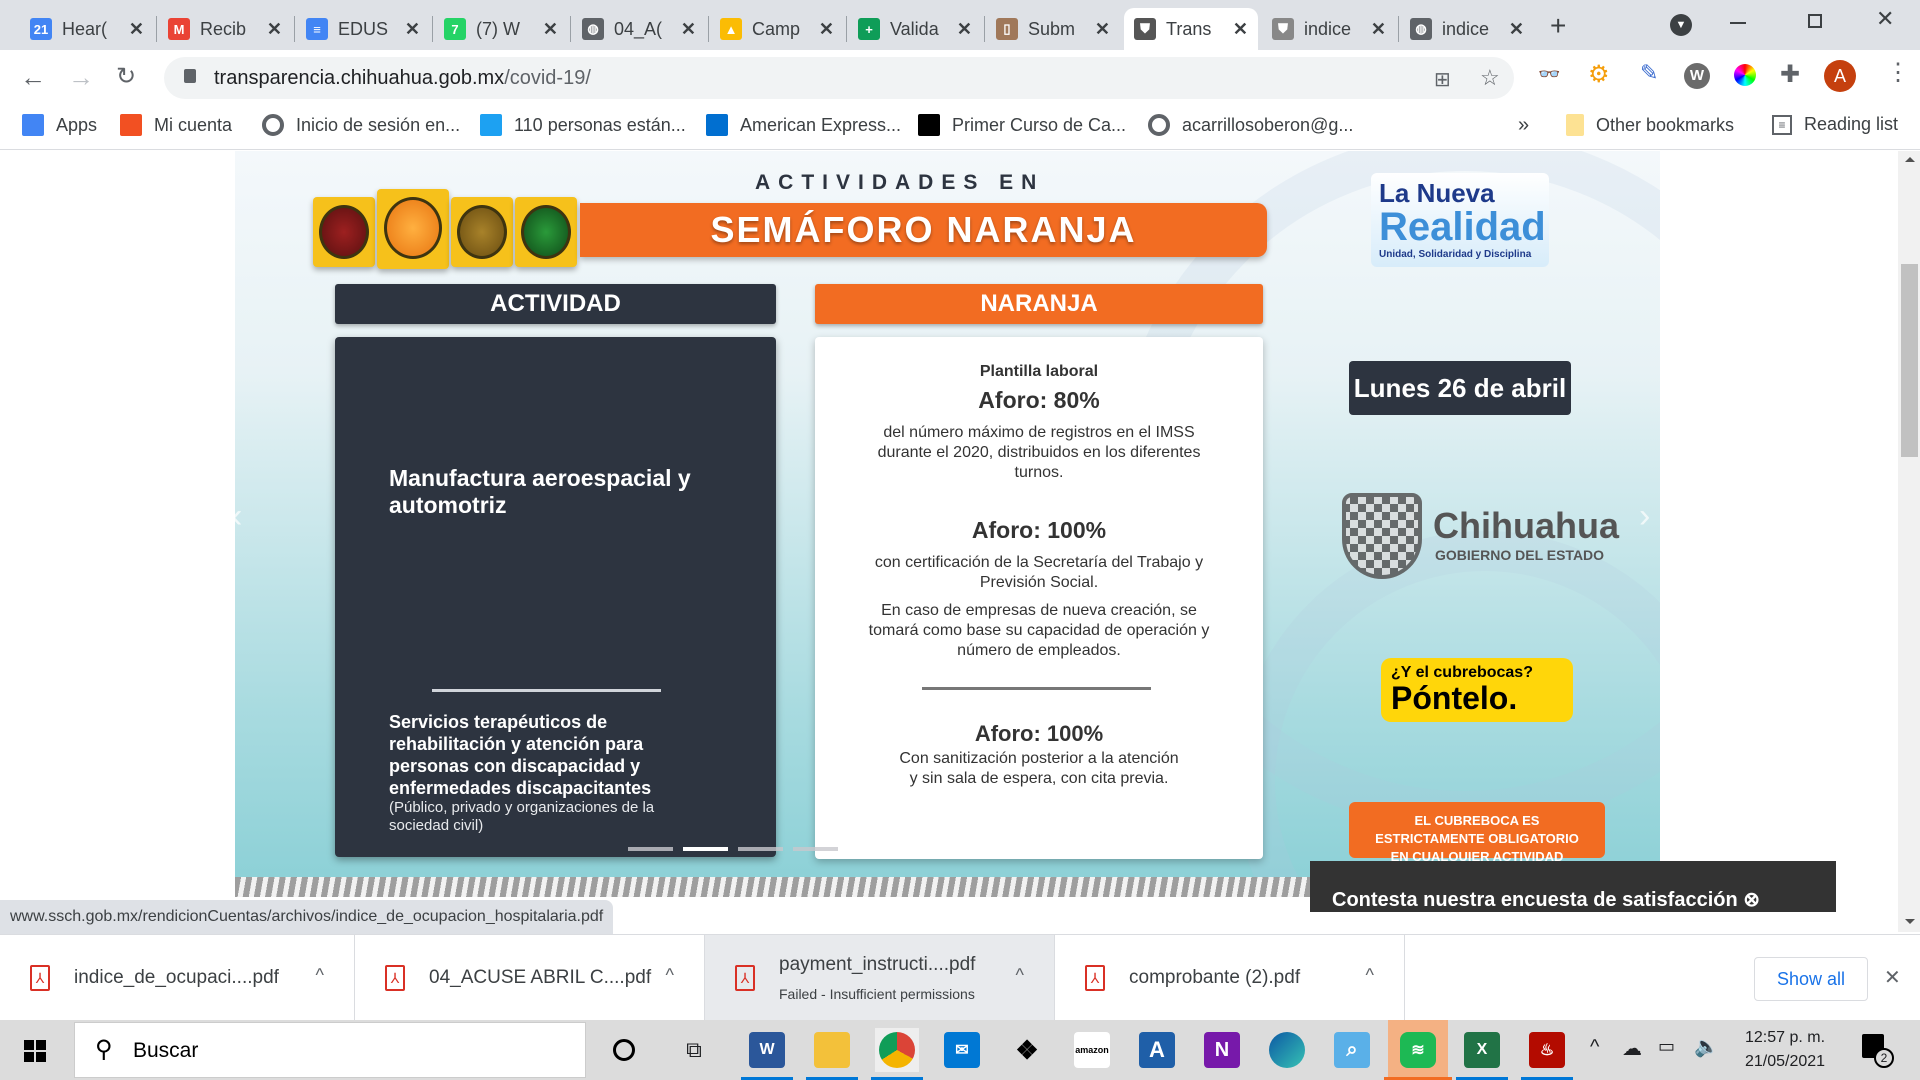  Describe the element at coordinates (225, 29) in the screenshot. I see `tab-2: M Recib ✕` at that location.